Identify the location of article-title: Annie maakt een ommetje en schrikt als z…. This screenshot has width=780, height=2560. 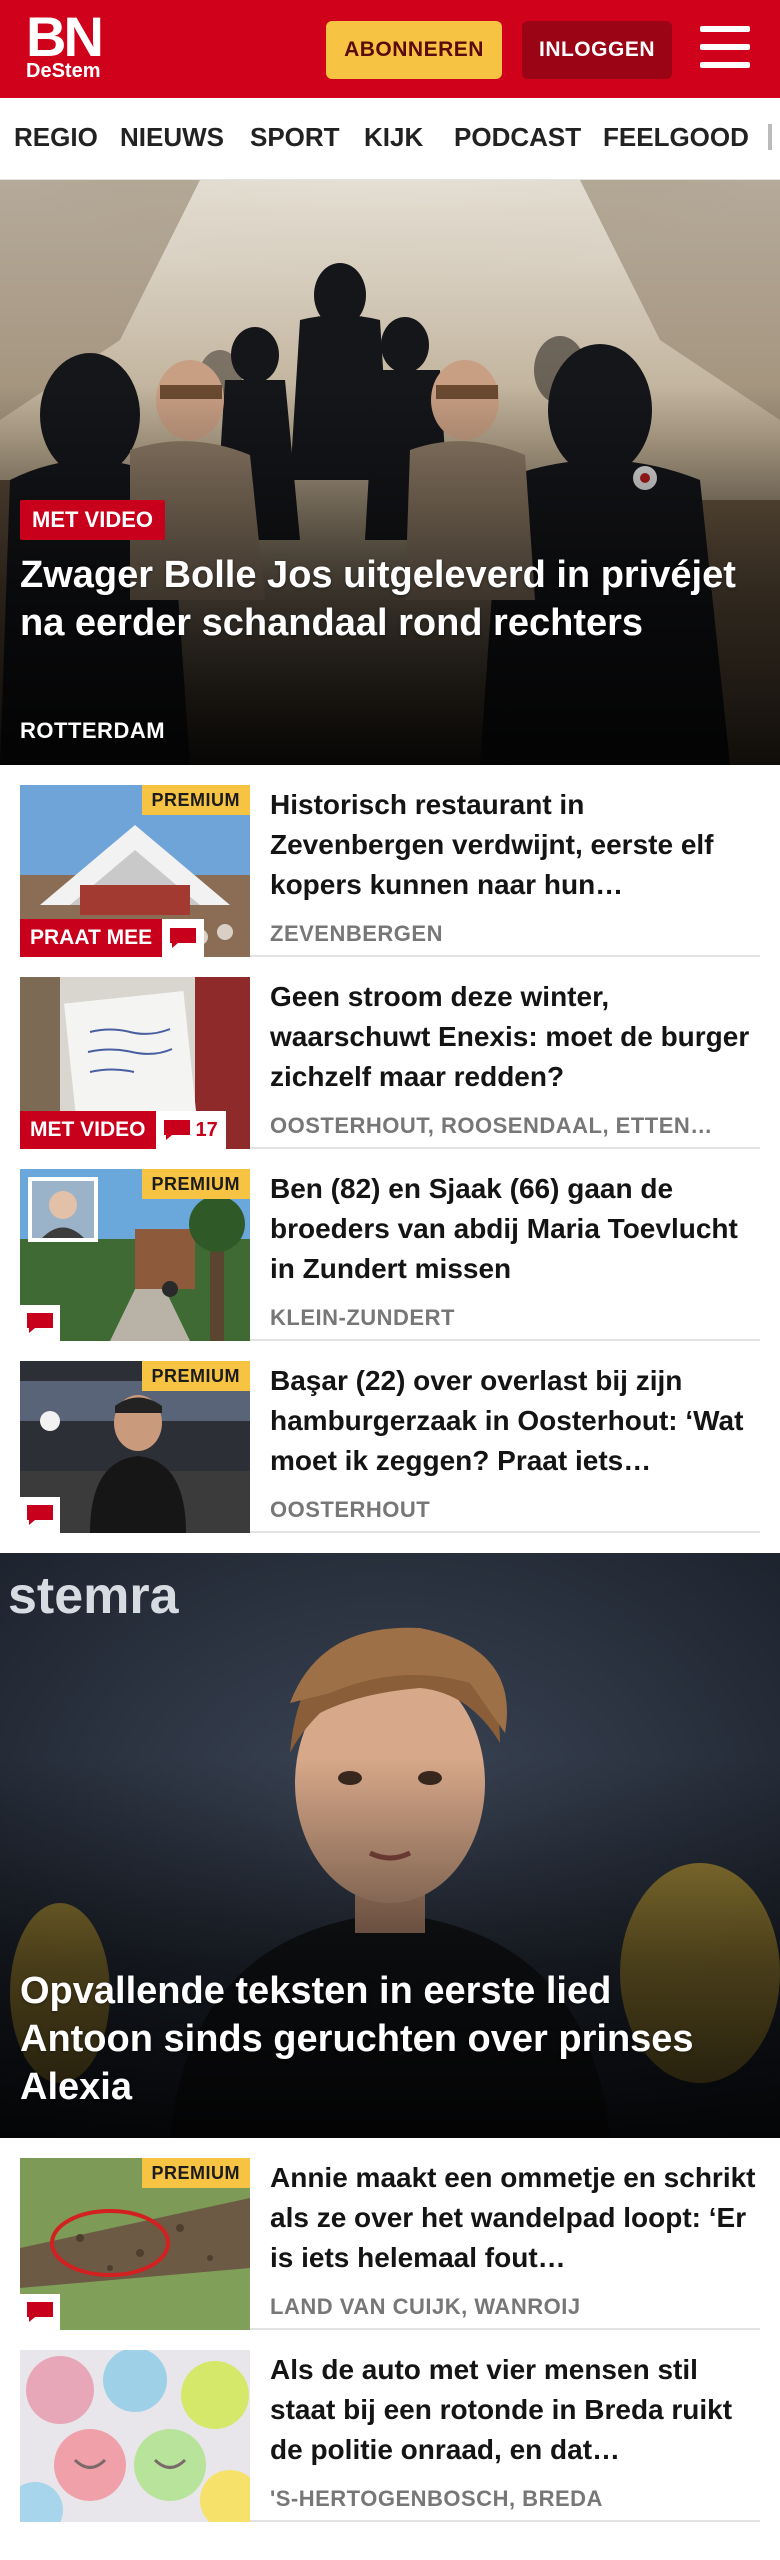
(515, 2218).